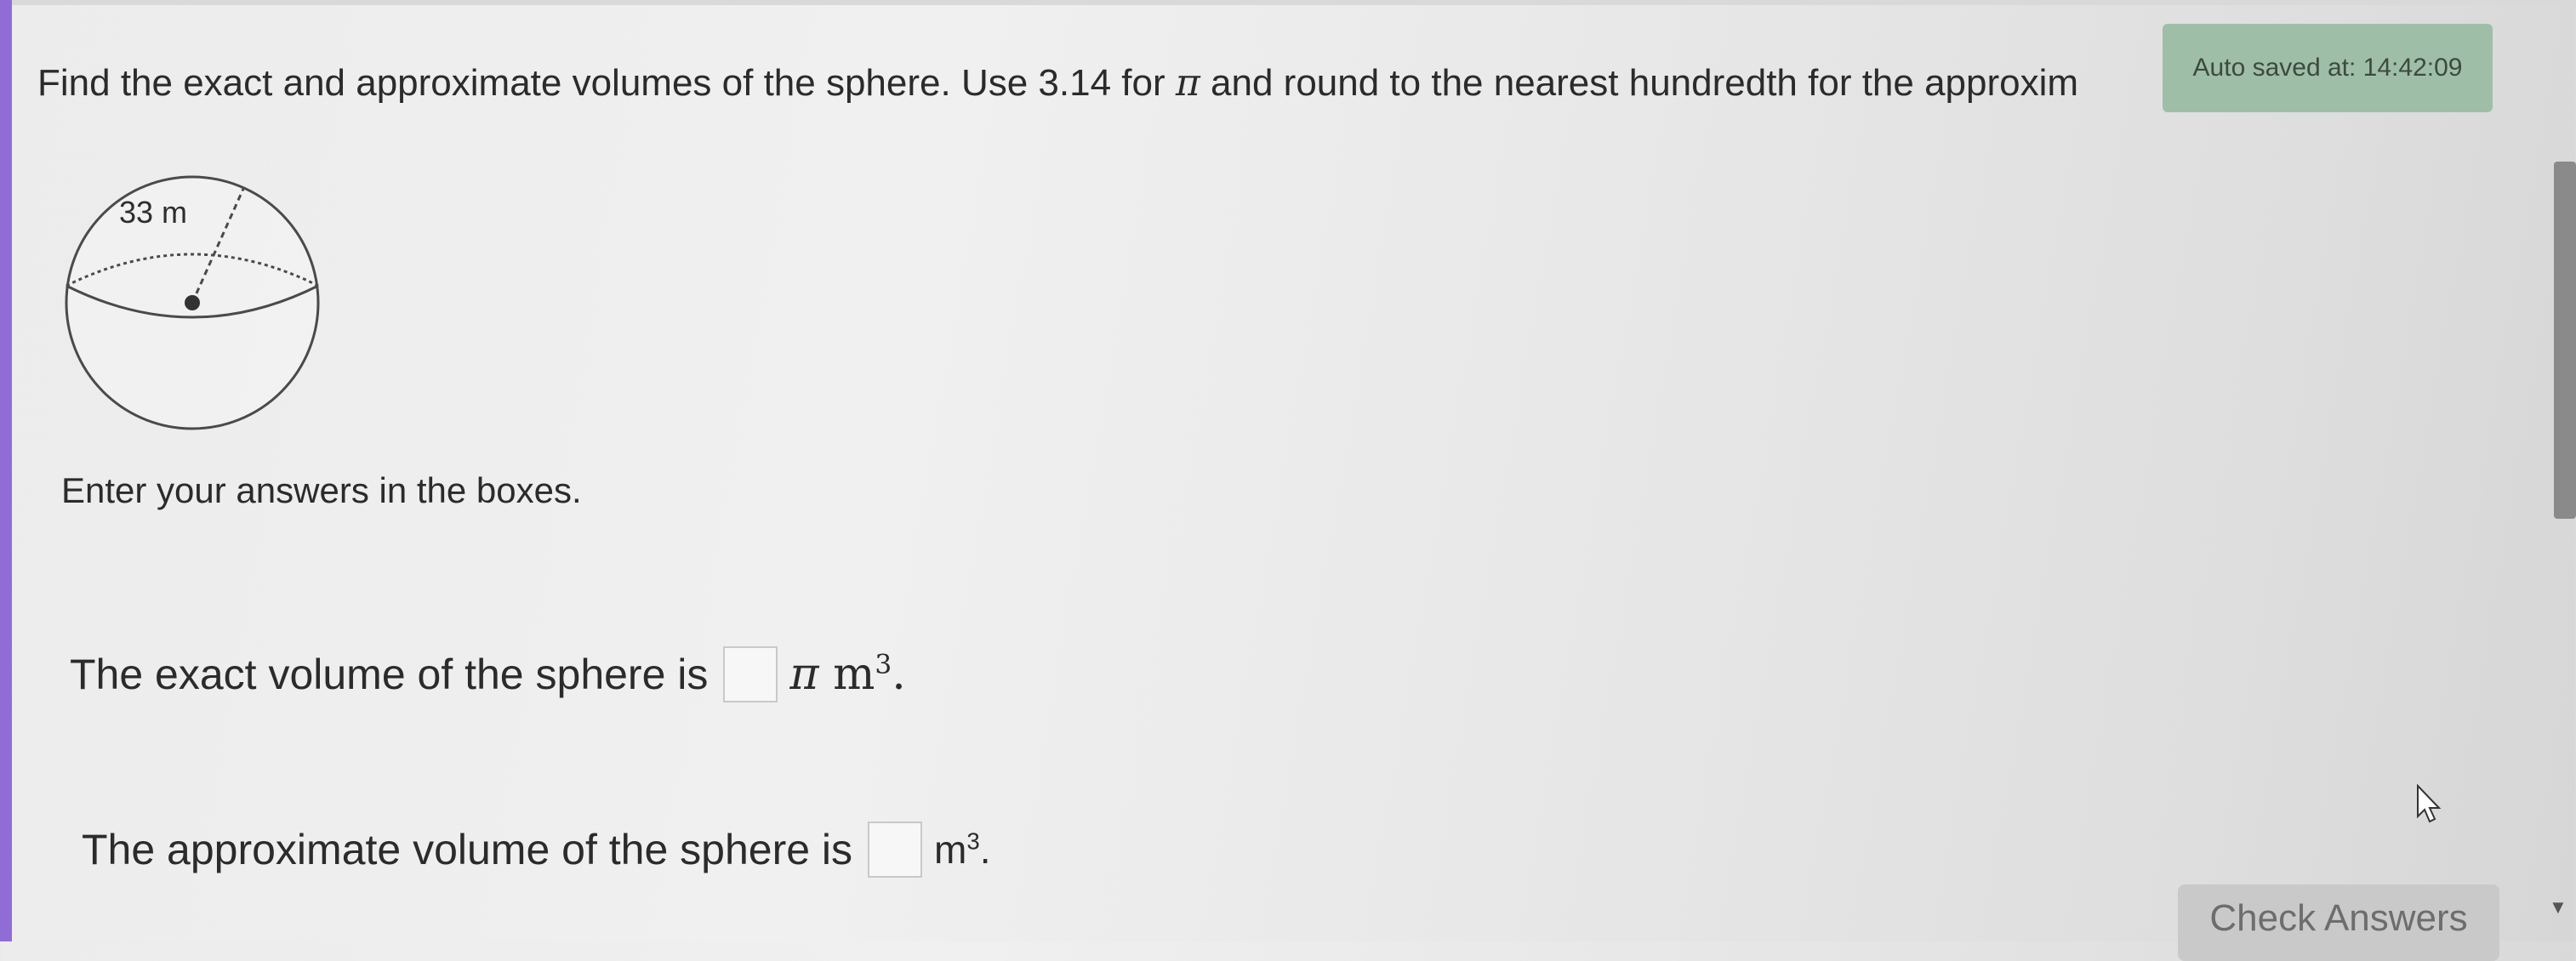  I want to click on check-answers-button: Check Answers, so click(2338, 922).